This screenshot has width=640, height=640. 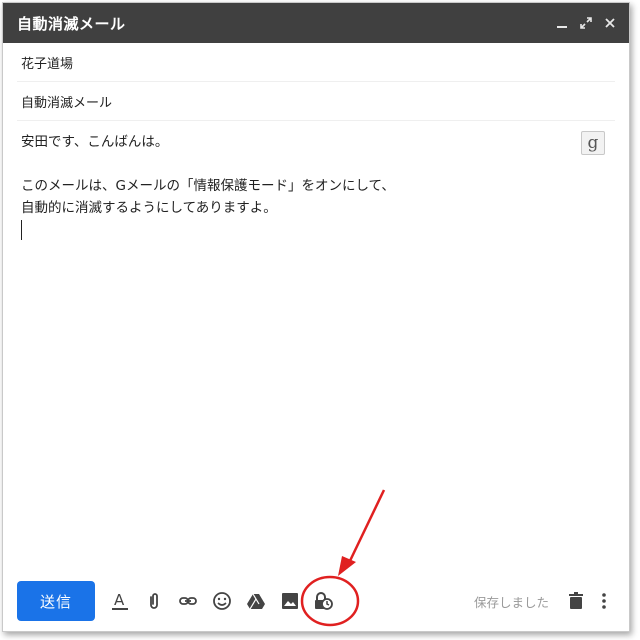 What do you see at coordinates (576, 601) in the screenshot?
I see `trash-icon` at bounding box center [576, 601].